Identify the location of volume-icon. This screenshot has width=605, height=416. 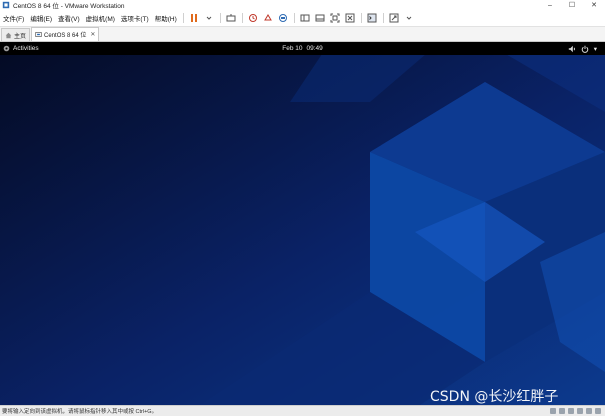
(571, 48).